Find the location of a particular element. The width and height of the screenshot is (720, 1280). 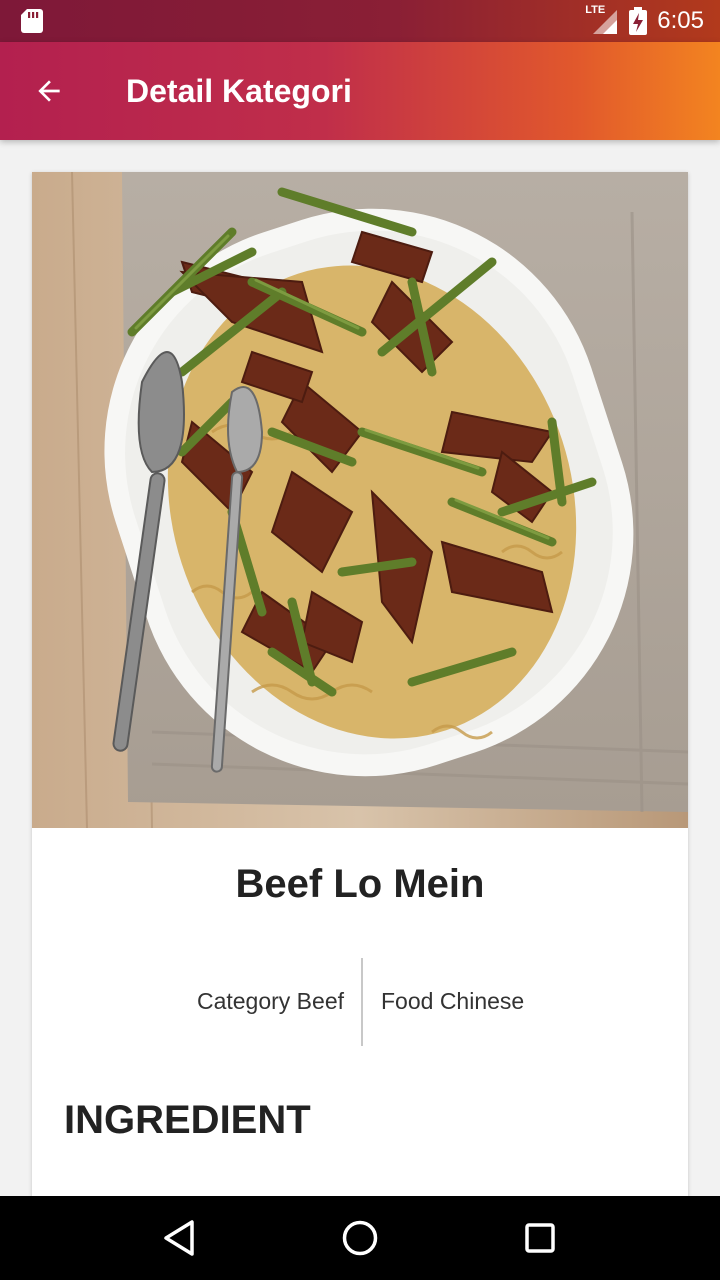

arrow-back-icon is located at coordinates (49, 91).